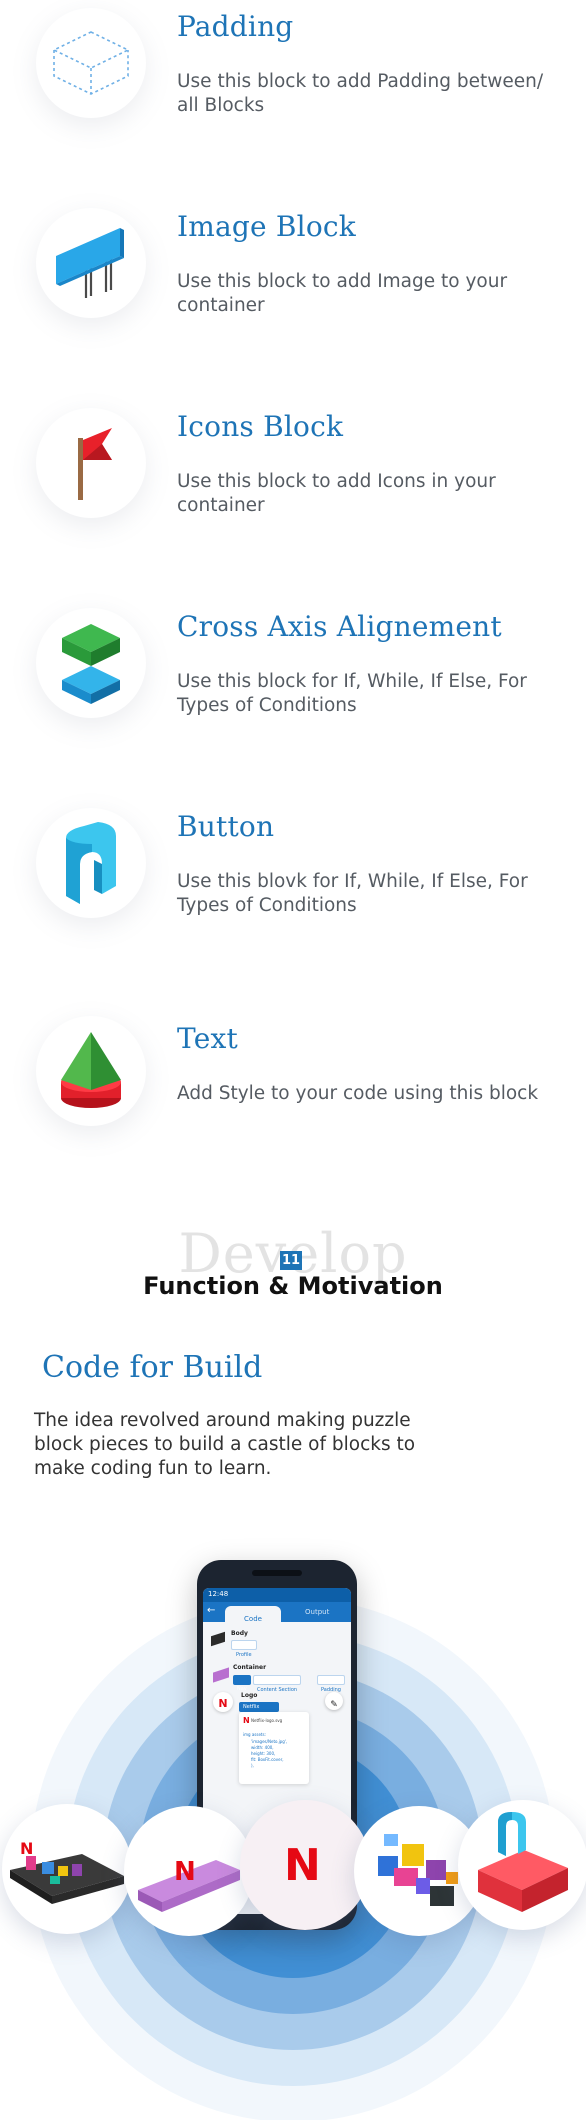 Image resolution: width=586 pixels, height=2120 pixels. I want to click on flag-icon, so click(91, 463).